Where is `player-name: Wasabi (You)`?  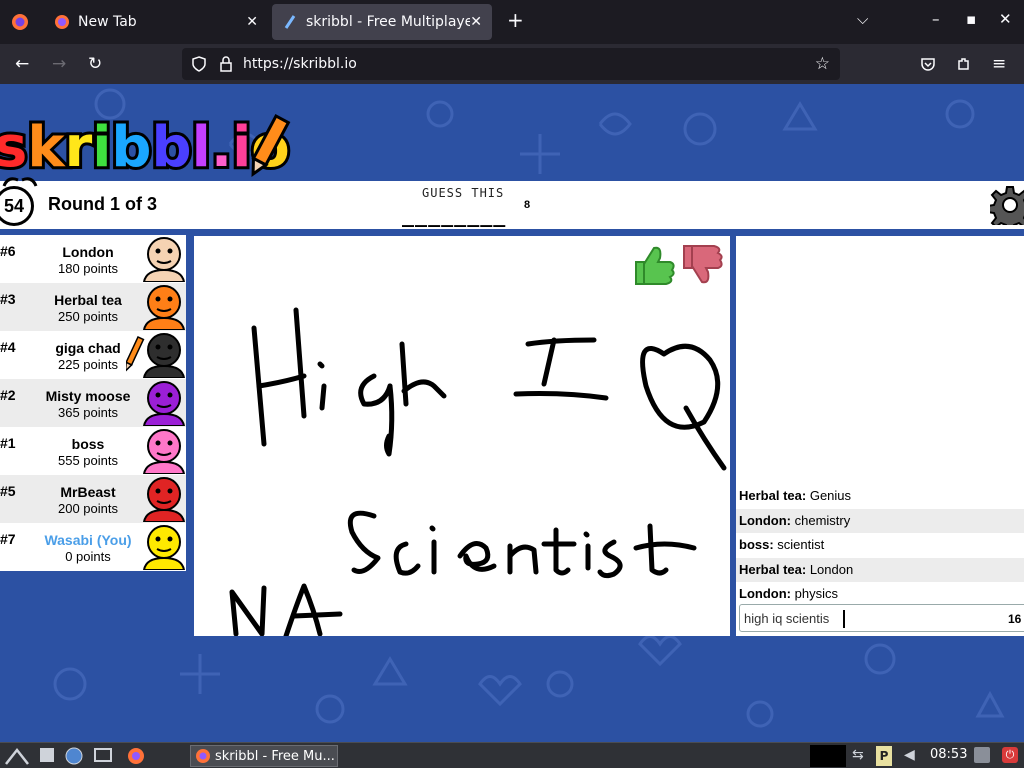
player-name: Wasabi (You) is located at coordinates (88, 540).